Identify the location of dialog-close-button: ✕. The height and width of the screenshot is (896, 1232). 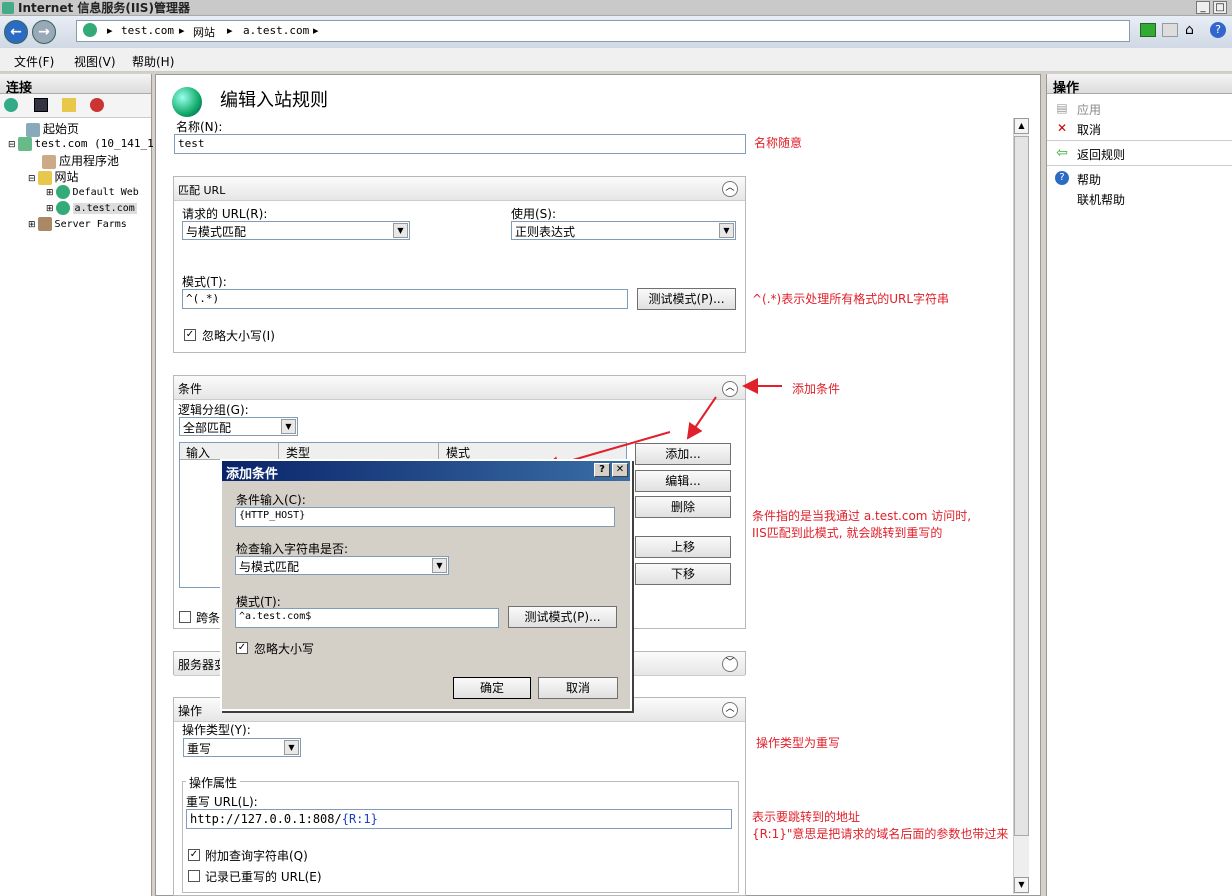
(620, 470).